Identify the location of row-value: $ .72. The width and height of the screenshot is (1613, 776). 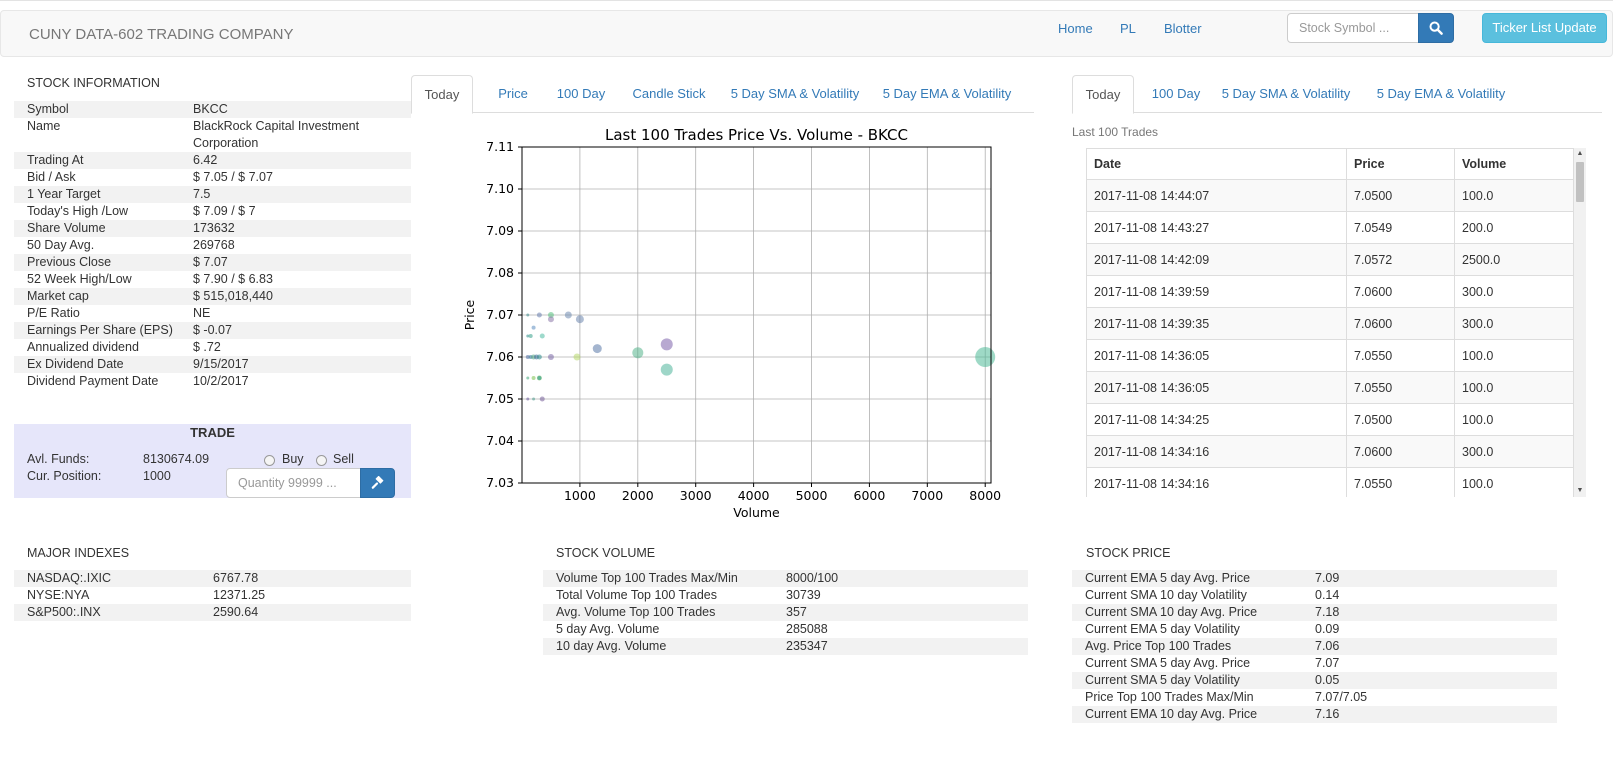
(207, 347).